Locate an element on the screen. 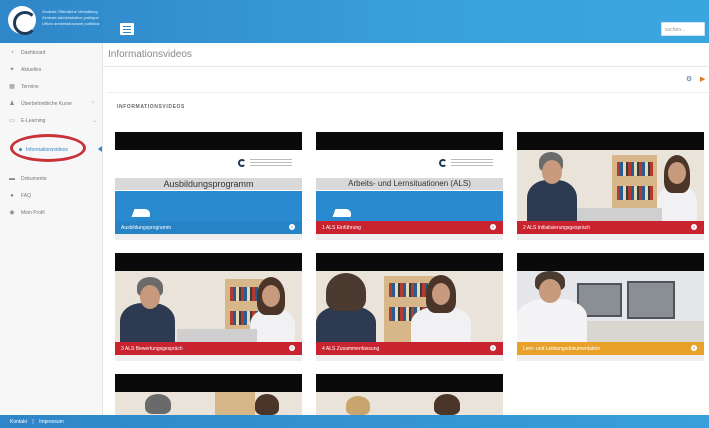  video-card: 3 ALS Bewertungsgespräch i is located at coordinates (208, 307).